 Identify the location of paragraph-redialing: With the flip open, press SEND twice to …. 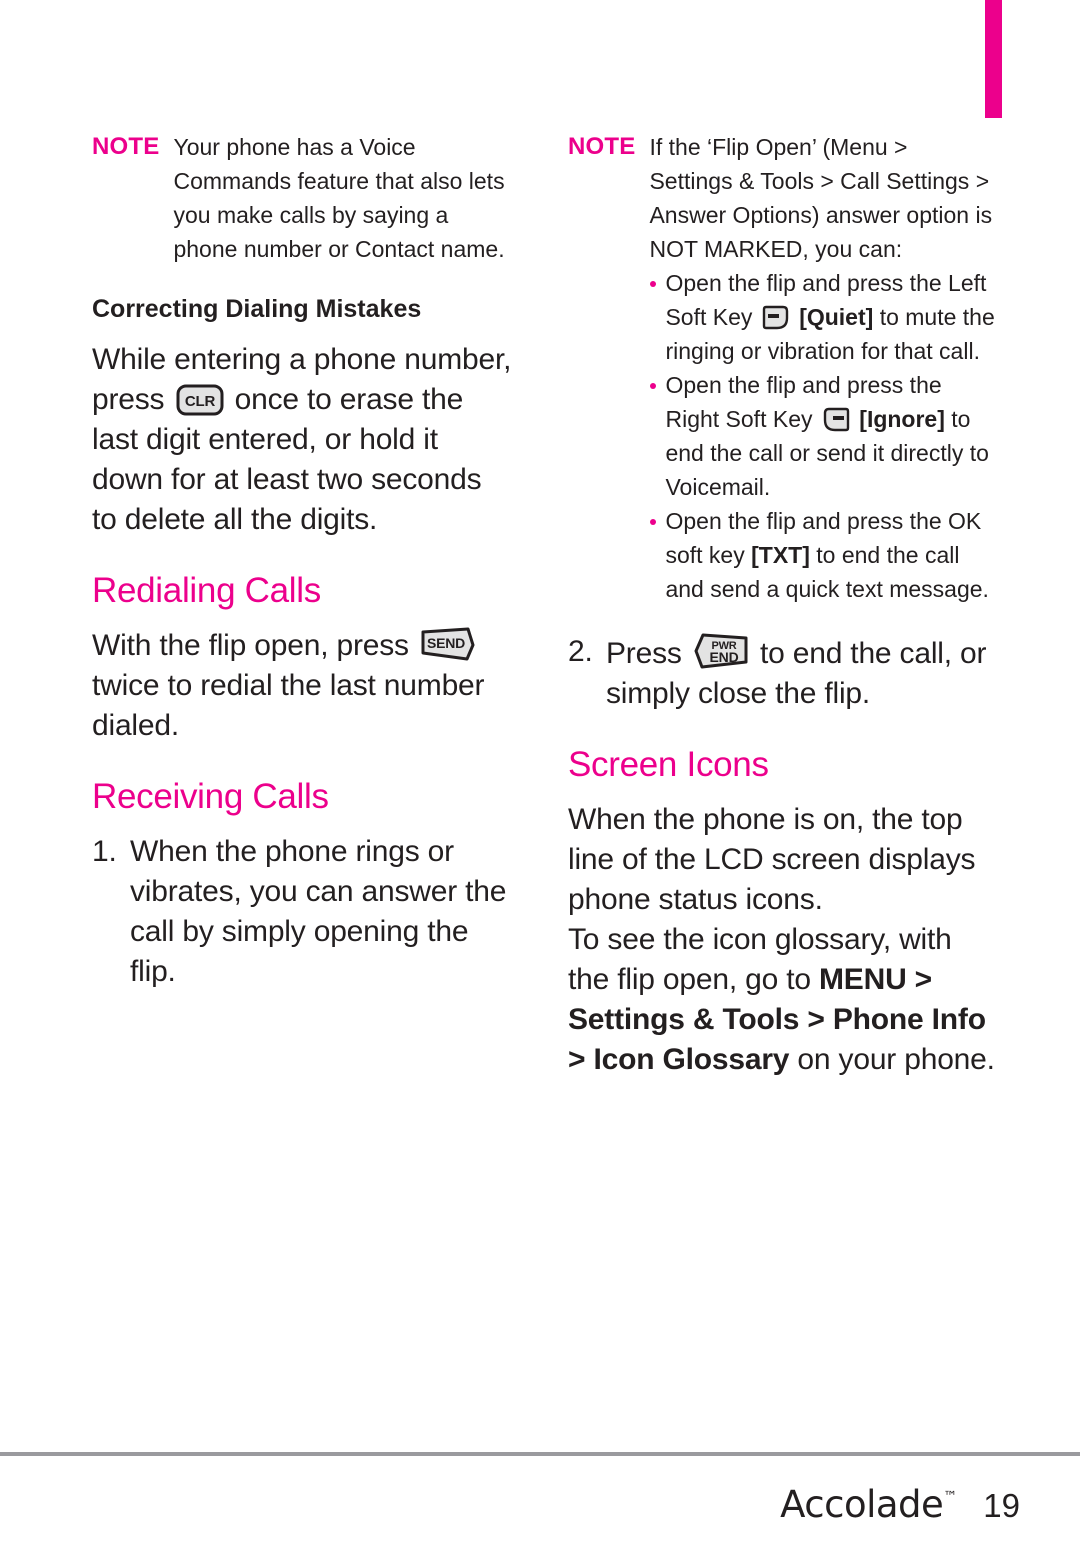
(302, 686).